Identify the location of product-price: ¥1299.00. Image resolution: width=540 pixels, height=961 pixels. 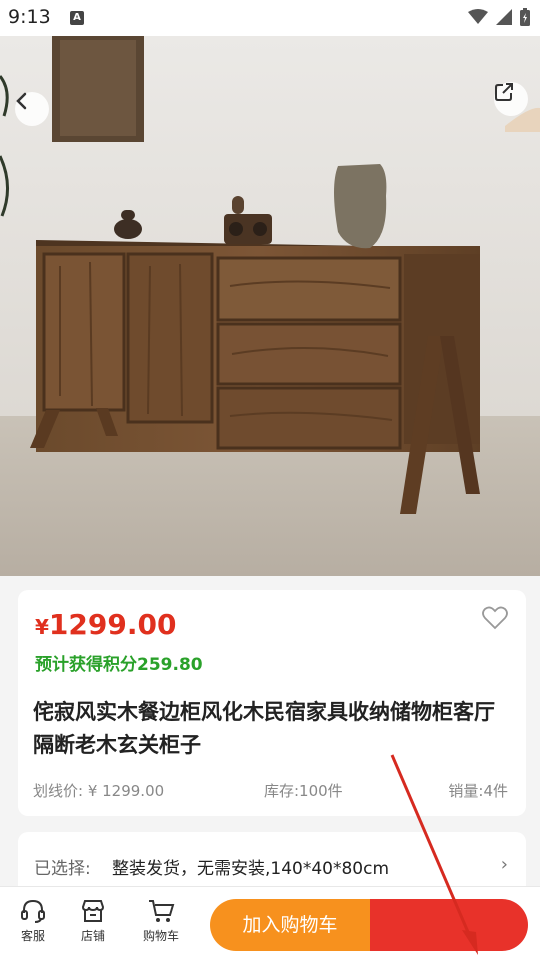
(105, 624).